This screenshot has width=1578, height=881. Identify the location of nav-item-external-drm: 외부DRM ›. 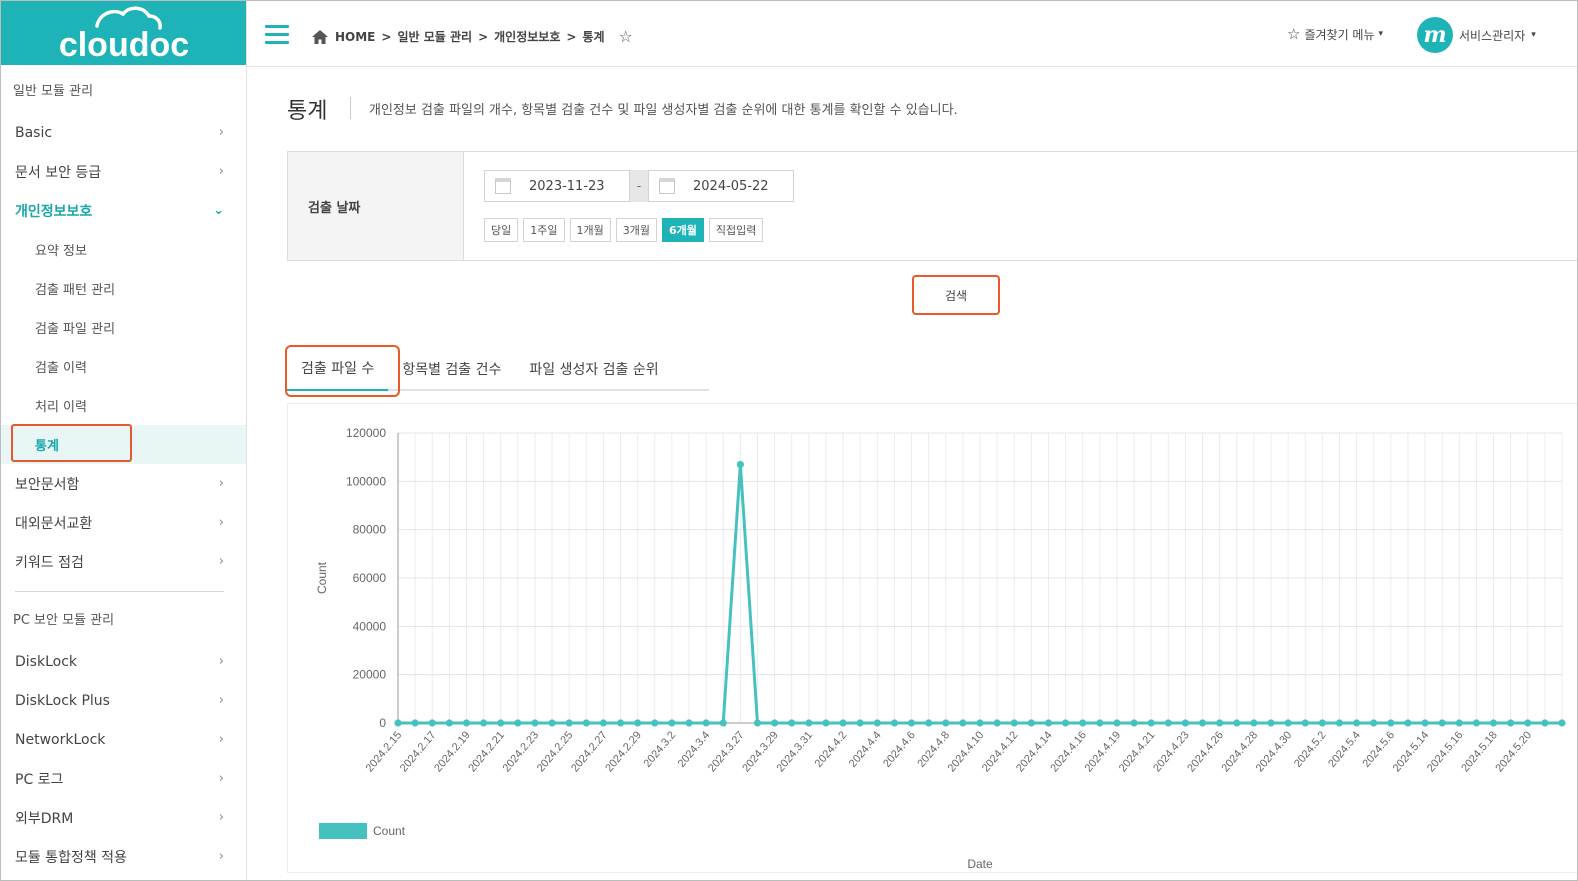
(123, 817).